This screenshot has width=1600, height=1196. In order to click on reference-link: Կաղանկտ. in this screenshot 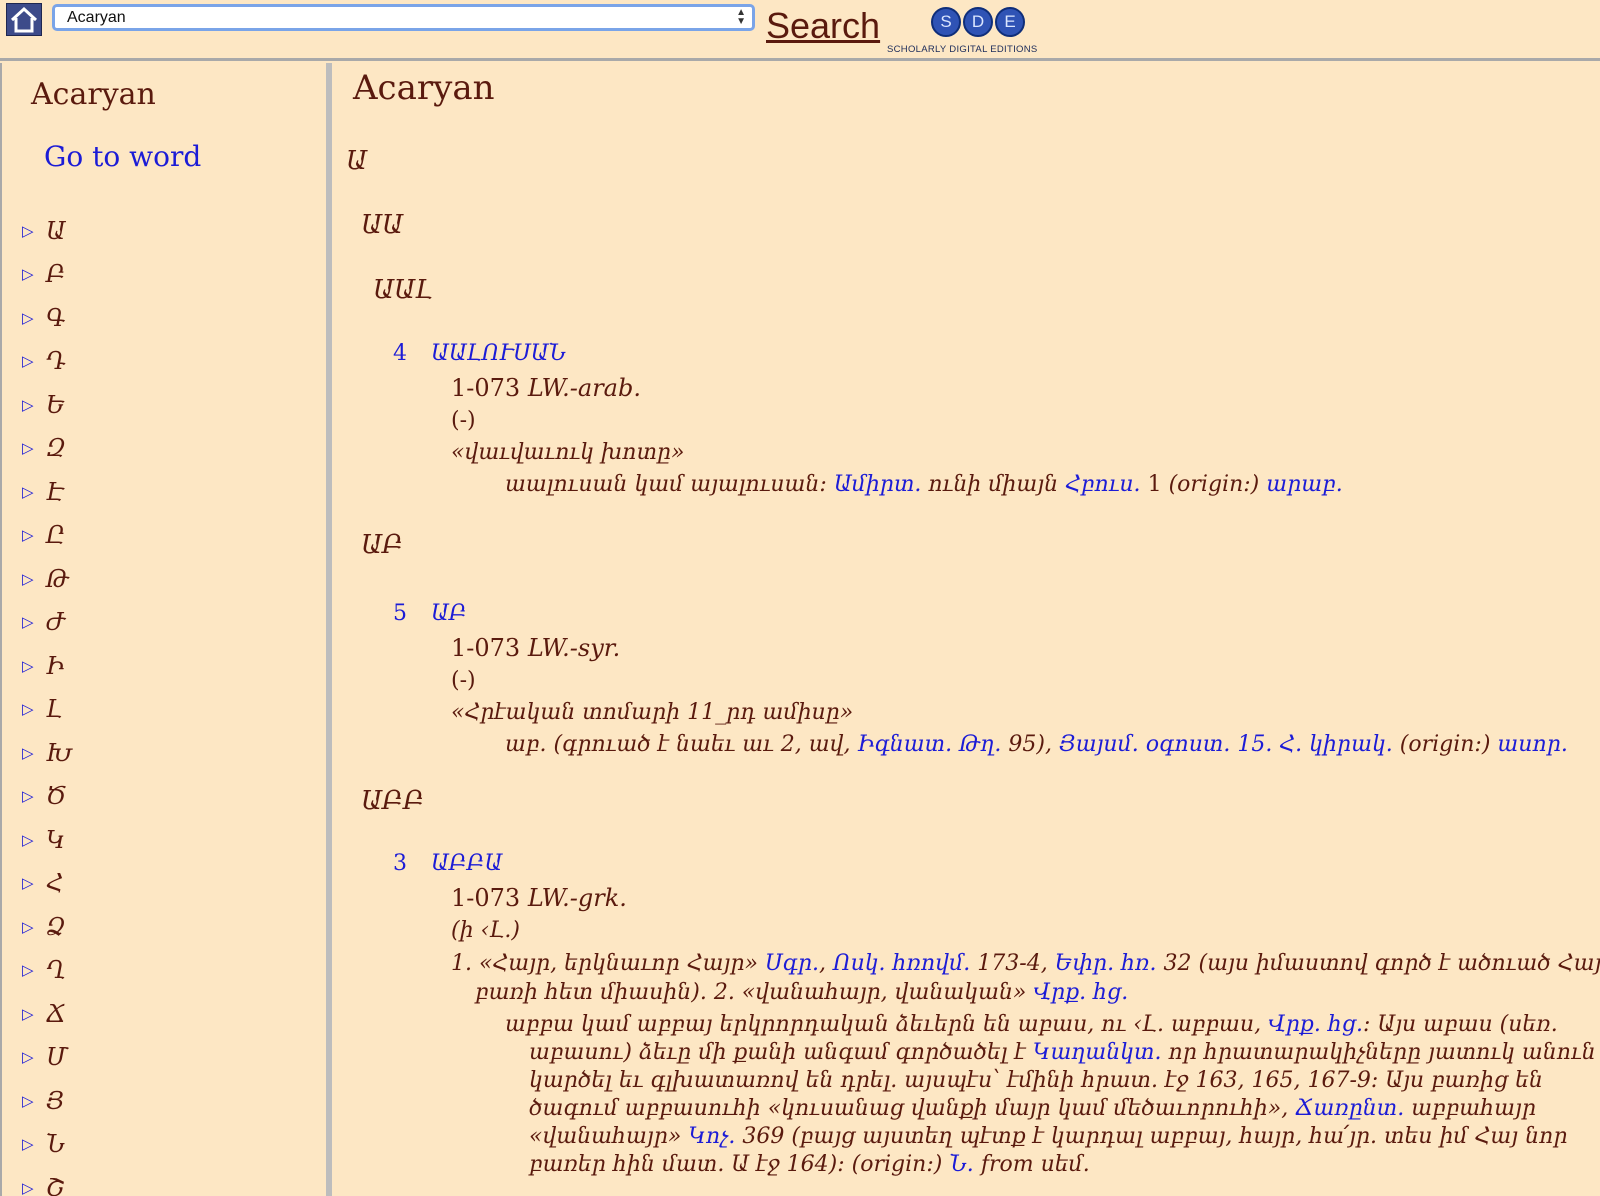, I will do `click(1097, 1052)`.